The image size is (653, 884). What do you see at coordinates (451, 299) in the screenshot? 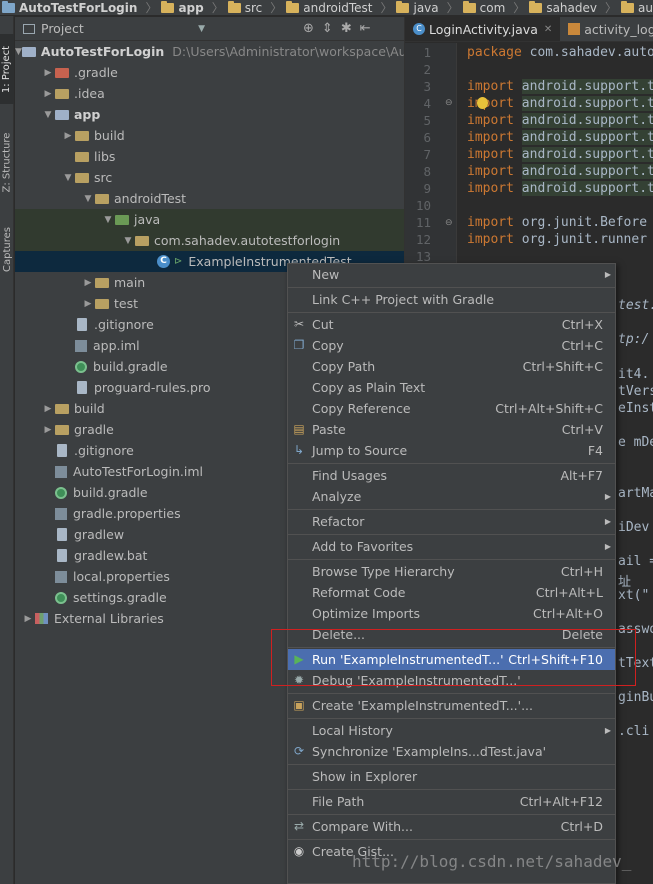
I see `menu-item-link-cpp: Link C++ Project with Gradle` at bounding box center [451, 299].